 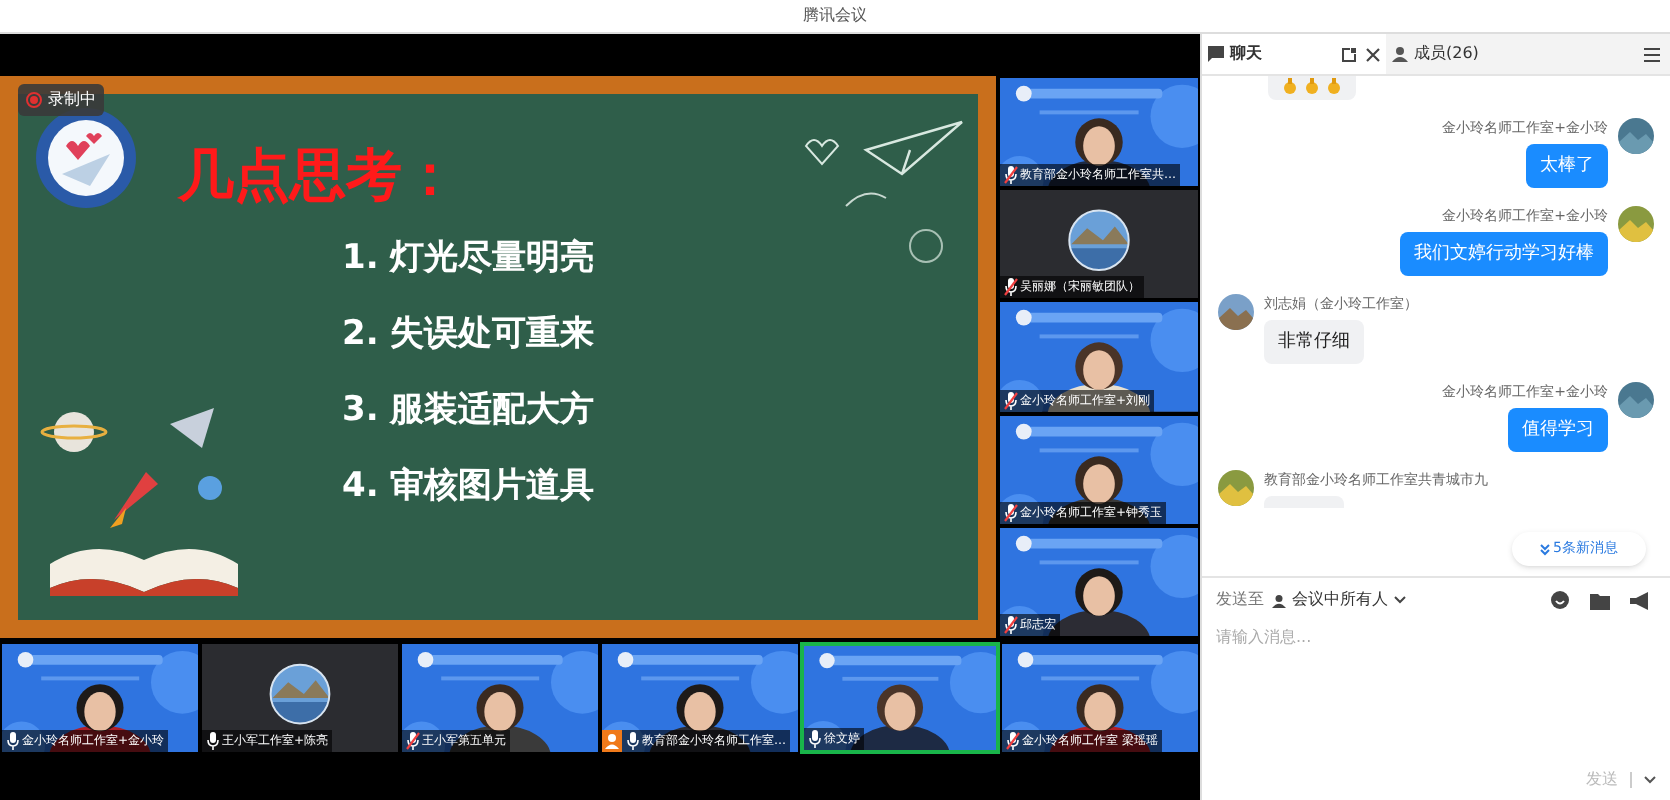 I want to click on message-bubble: 值得学习, so click(x=1558, y=430).